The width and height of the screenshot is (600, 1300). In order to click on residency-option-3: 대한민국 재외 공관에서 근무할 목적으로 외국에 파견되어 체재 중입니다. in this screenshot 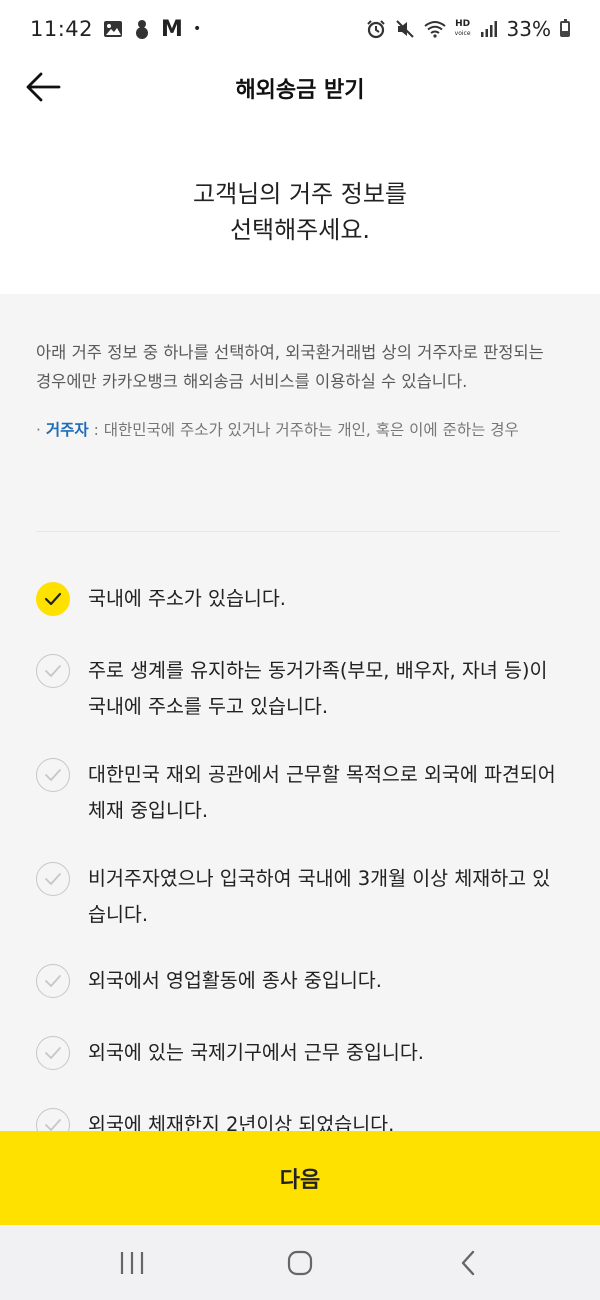, I will do `click(296, 793)`.